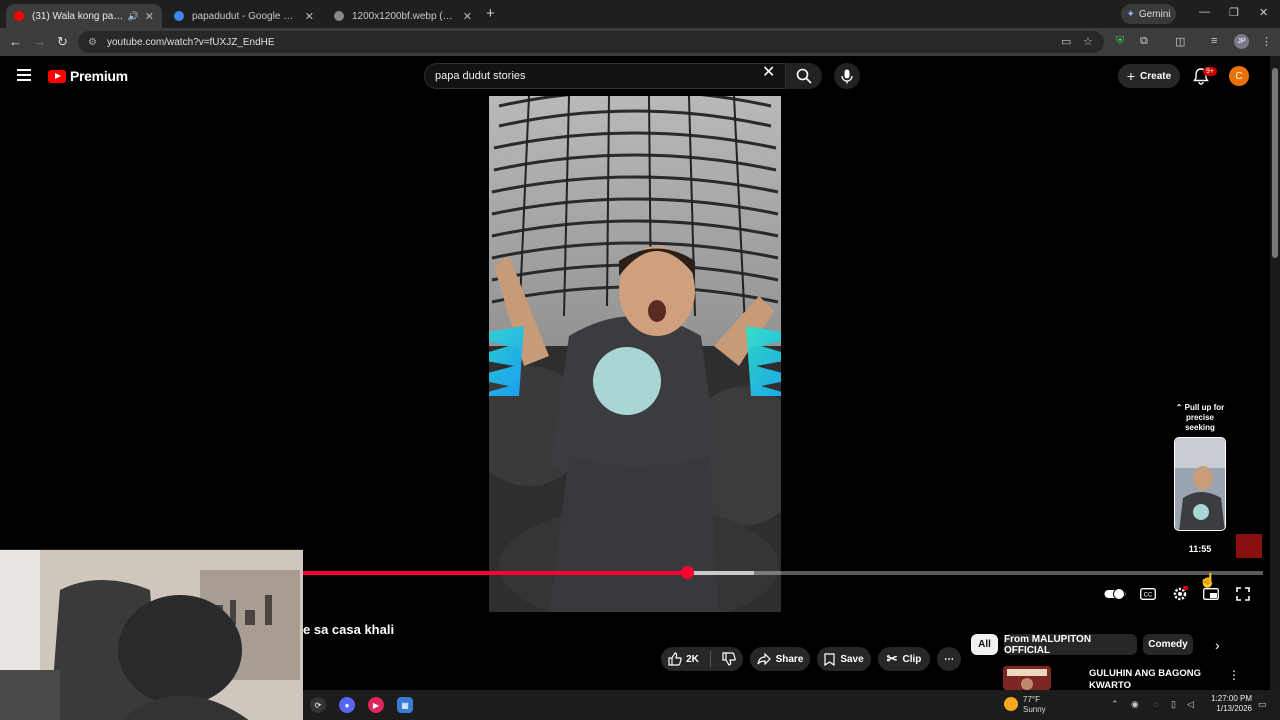 This screenshot has height=720, width=1280. I want to click on new-tab-icon: +, so click(490, 13).